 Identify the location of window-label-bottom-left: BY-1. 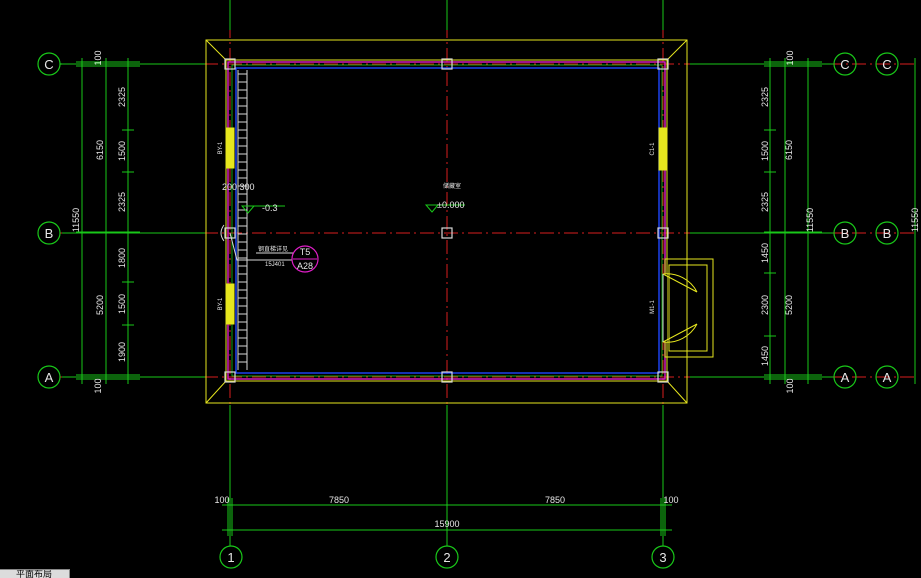
(221, 303).